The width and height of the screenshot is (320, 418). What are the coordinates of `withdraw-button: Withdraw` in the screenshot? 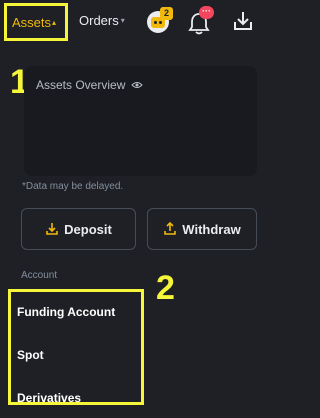 It's located at (202, 229).